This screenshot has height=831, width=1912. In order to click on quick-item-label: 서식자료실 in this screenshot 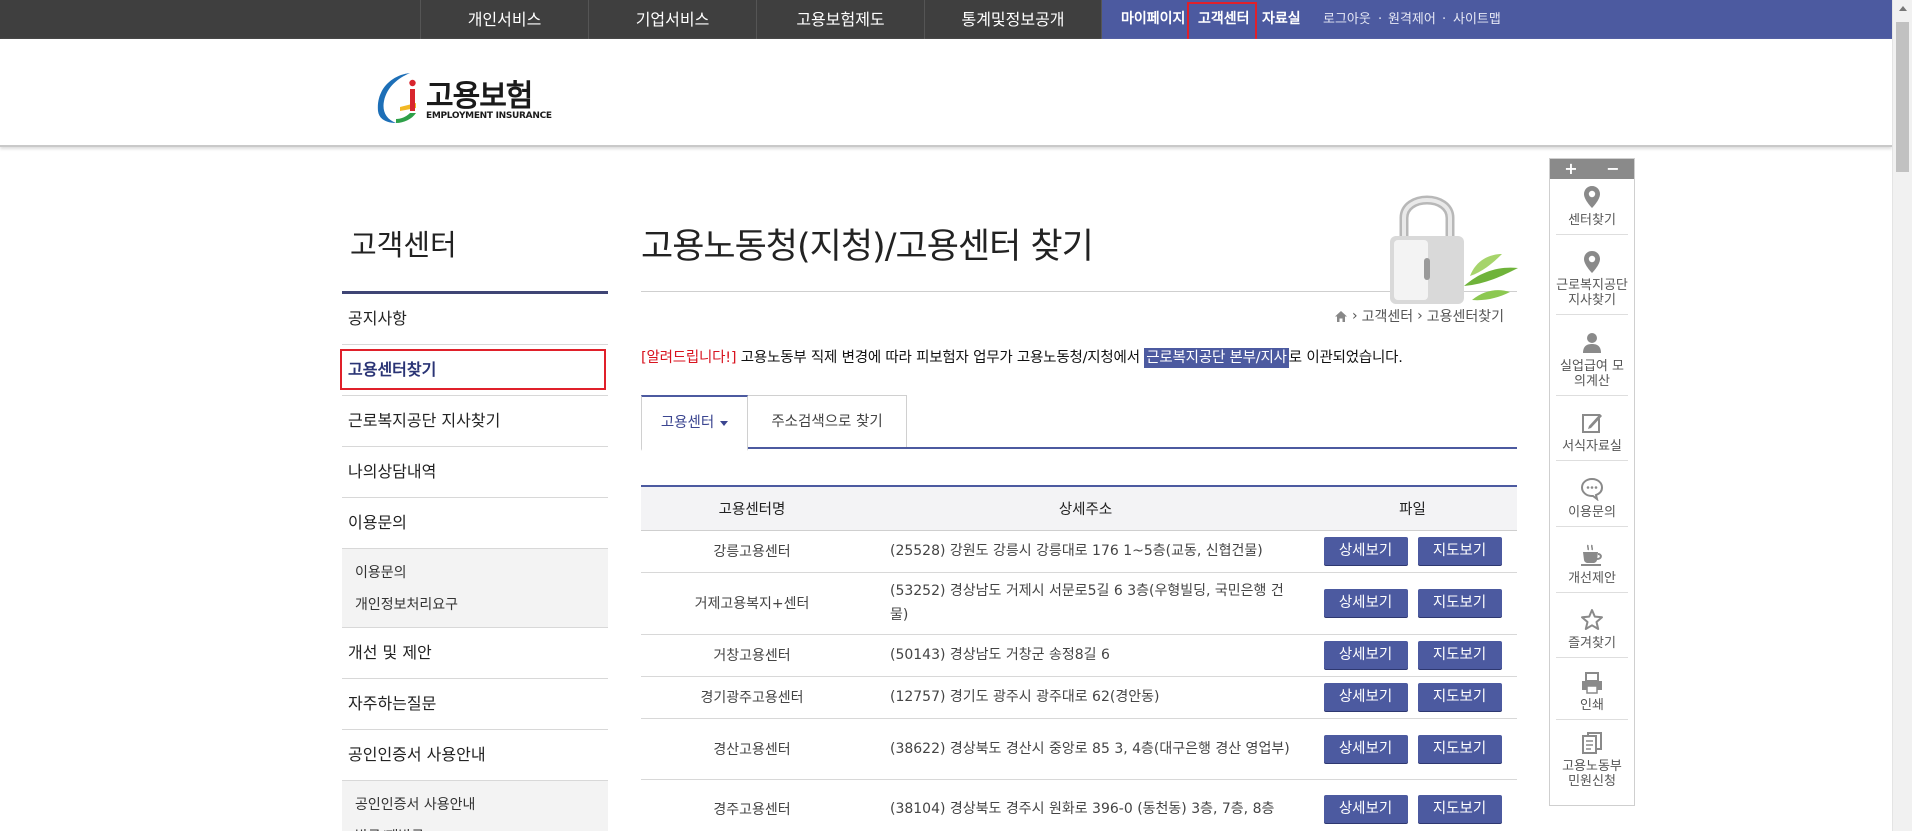, I will do `click(1592, 446)`.